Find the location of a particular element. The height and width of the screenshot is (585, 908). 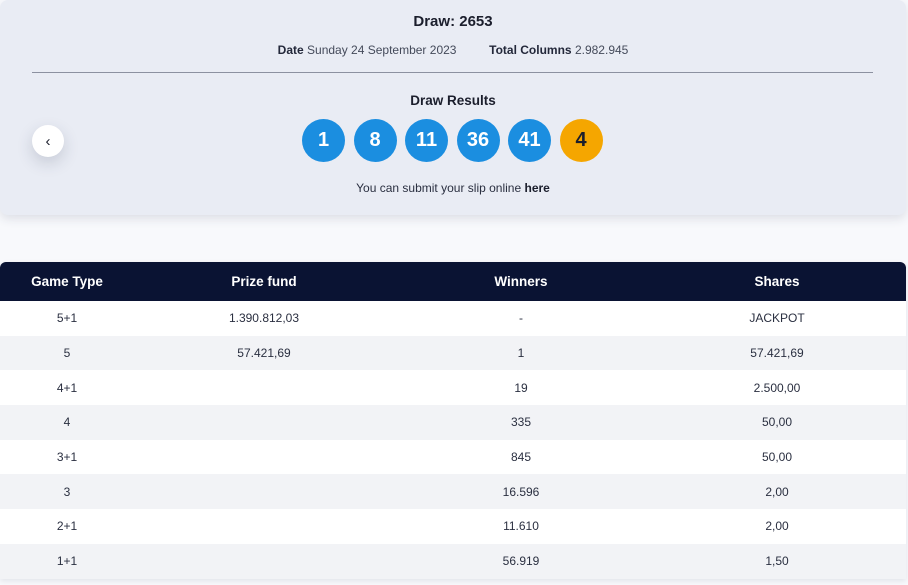

game-type-cell: 2+1 is located at coordinates (67, 526).